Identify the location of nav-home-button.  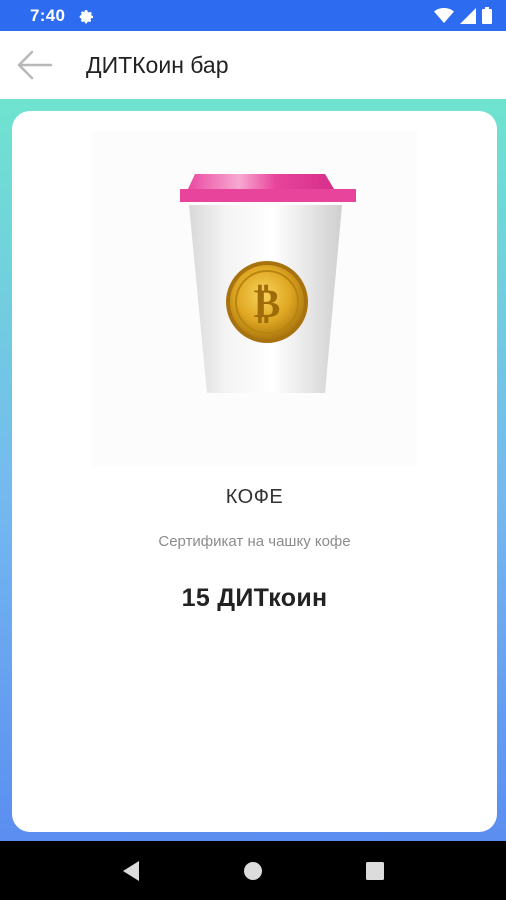
(253, 871).